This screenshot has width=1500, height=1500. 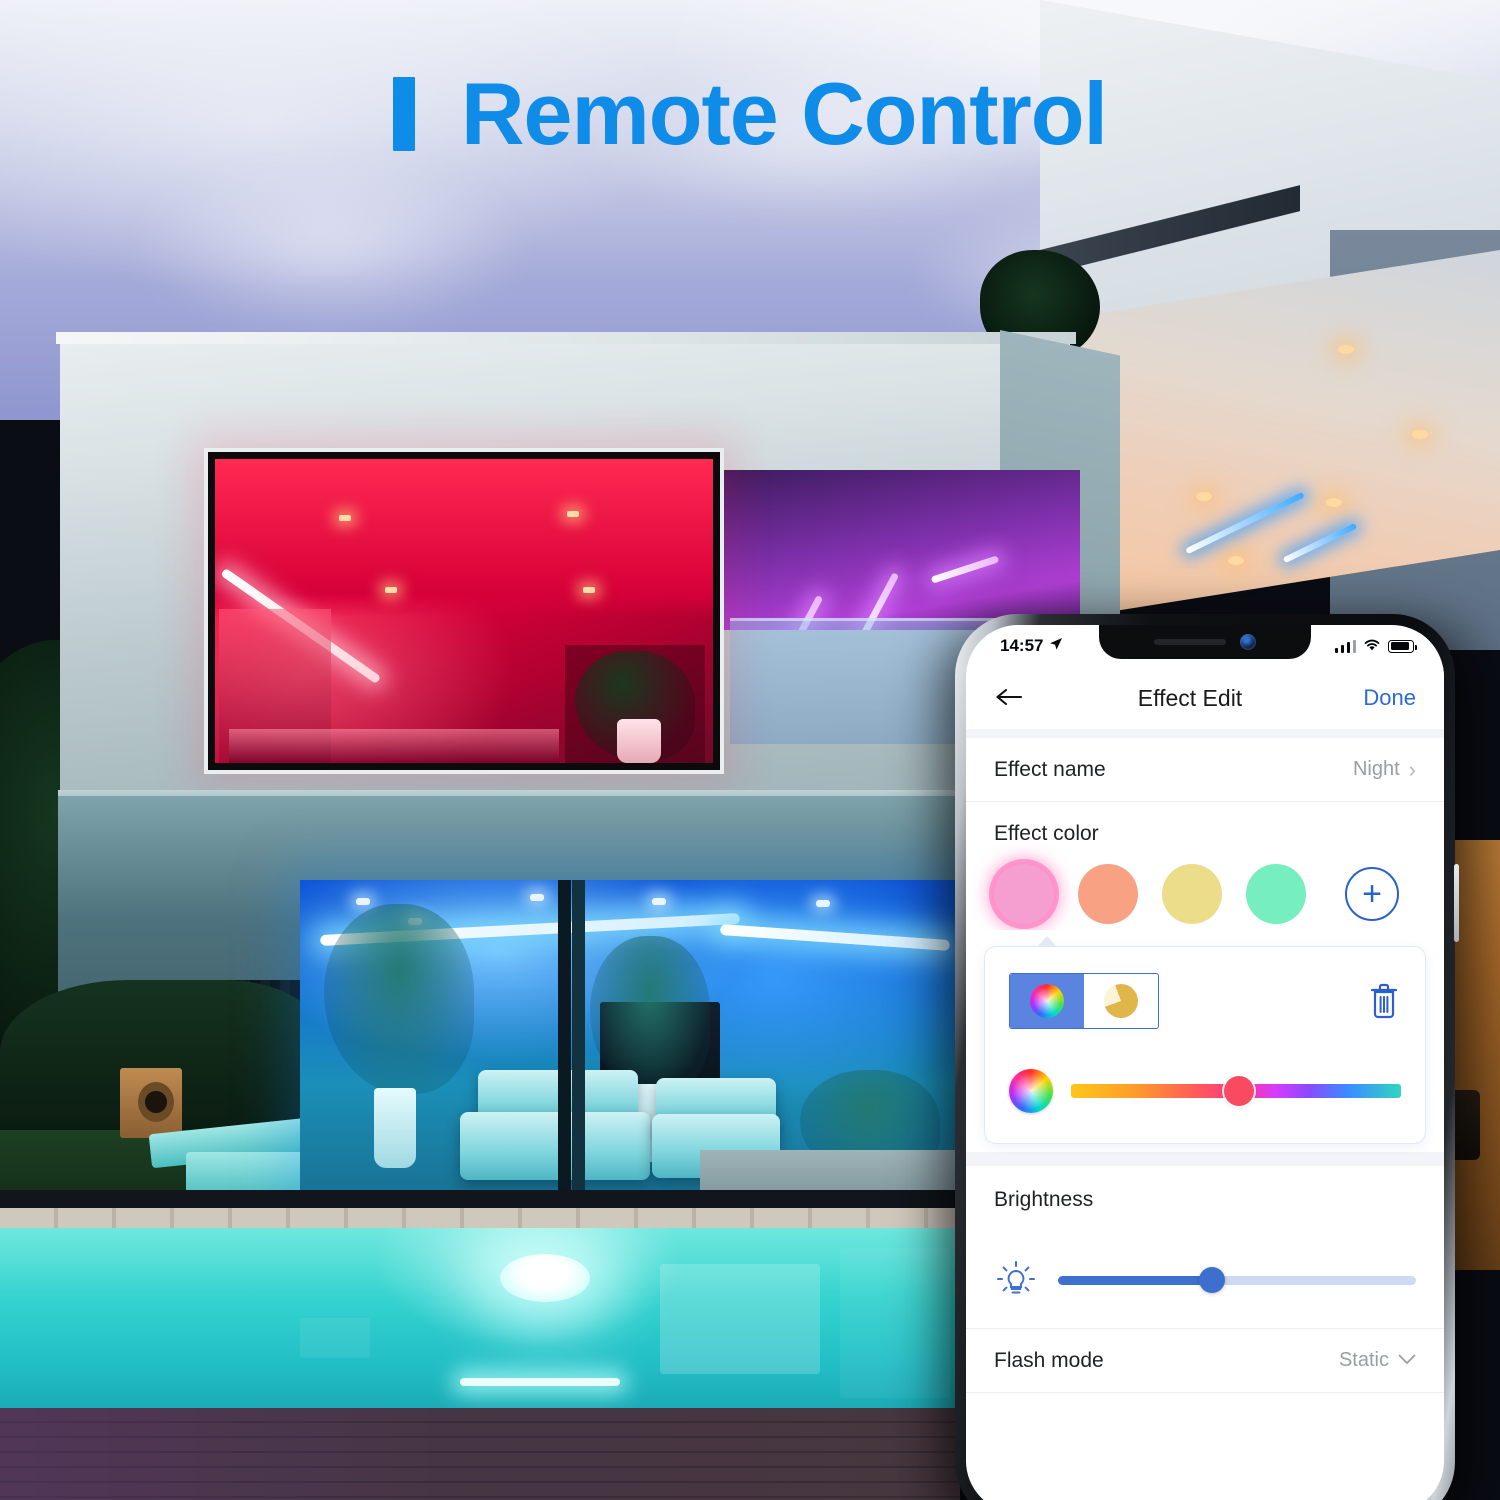 I want to click on hue-slider-track, so click(x=1236, y=1091).